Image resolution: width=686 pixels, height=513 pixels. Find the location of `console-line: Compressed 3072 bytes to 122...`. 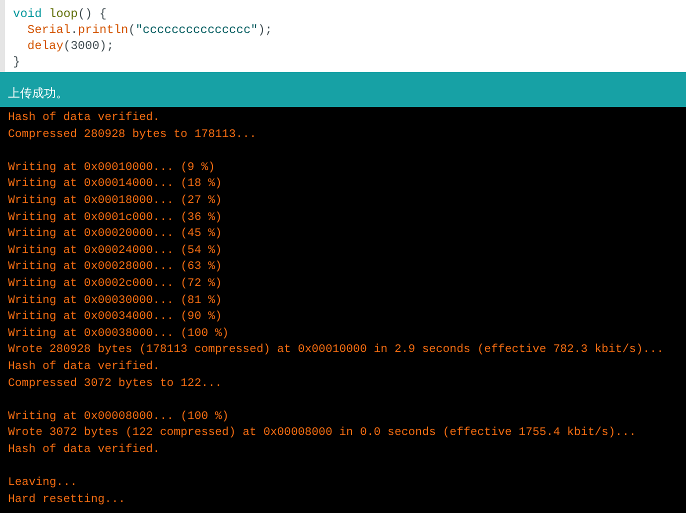

console-line: Compressed 3072 bytes to 122... is located at coordinates (115, 384).